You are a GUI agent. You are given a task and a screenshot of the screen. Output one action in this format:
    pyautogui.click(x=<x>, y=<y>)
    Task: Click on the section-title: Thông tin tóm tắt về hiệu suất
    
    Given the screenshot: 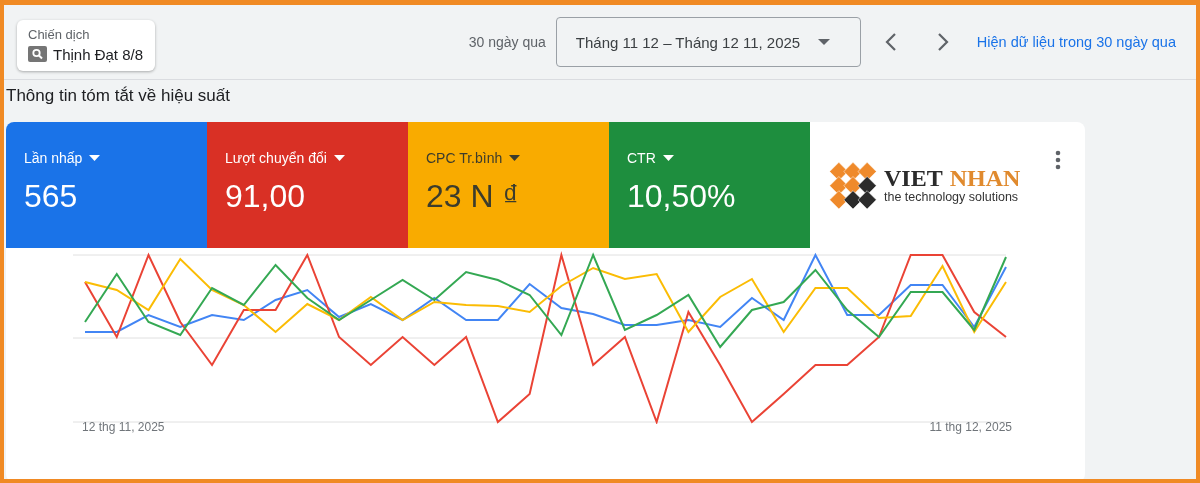 What is the action you would take?
    pyautogui.click(x=118, y=96)
    